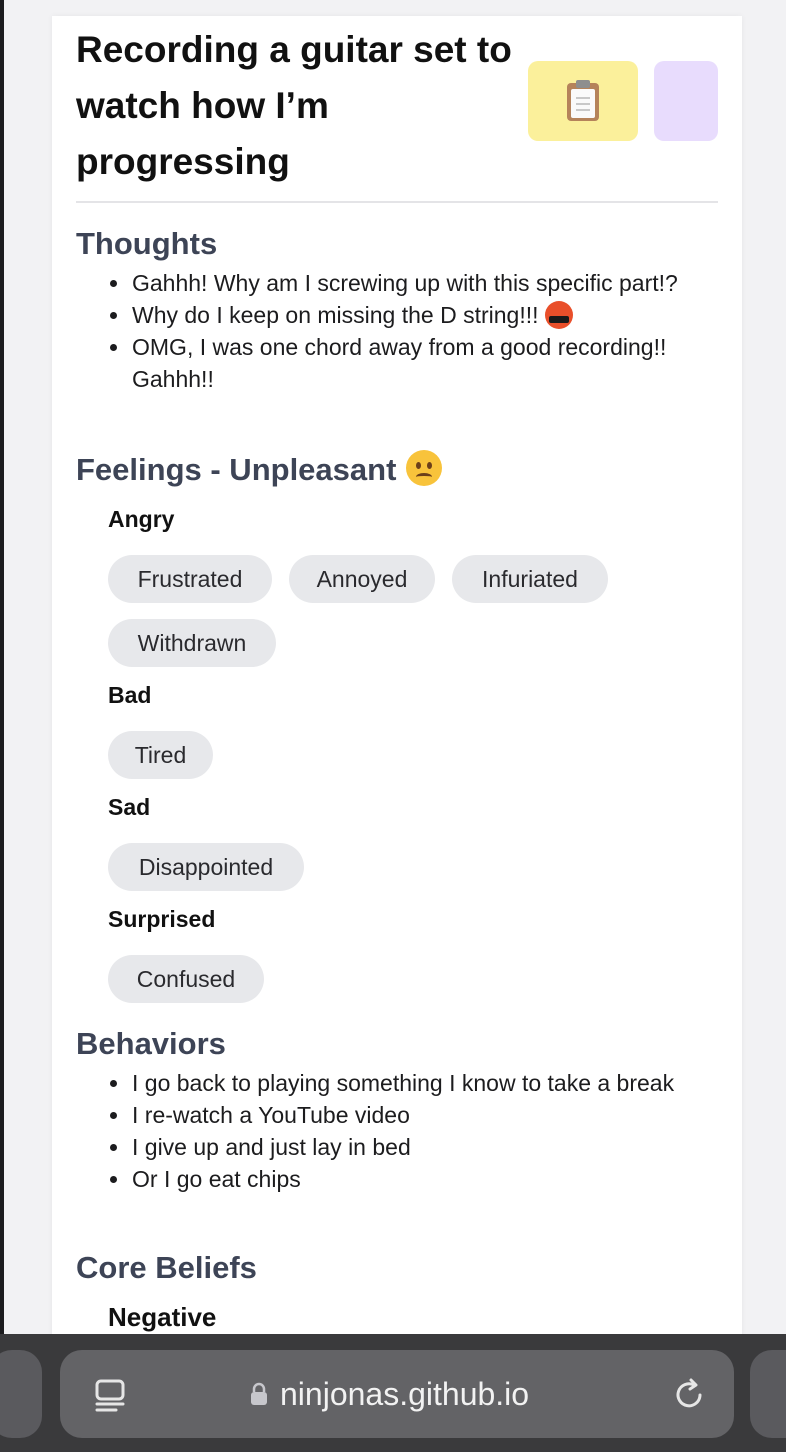 This screenshot has width=786, height=1452. I want to click on feeling-chip: Confused, so click(186, 979).